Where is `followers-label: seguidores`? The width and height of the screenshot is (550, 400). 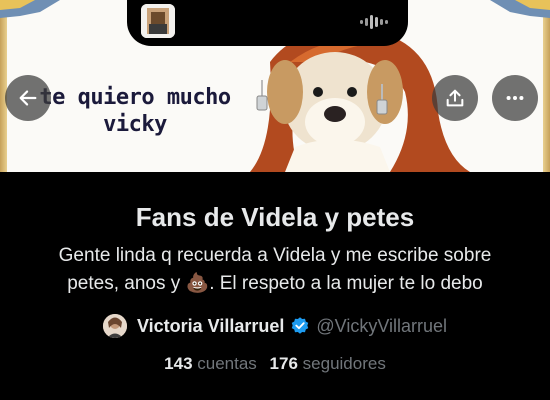 followers-label: seguidores is located at coordinates (344, 363).